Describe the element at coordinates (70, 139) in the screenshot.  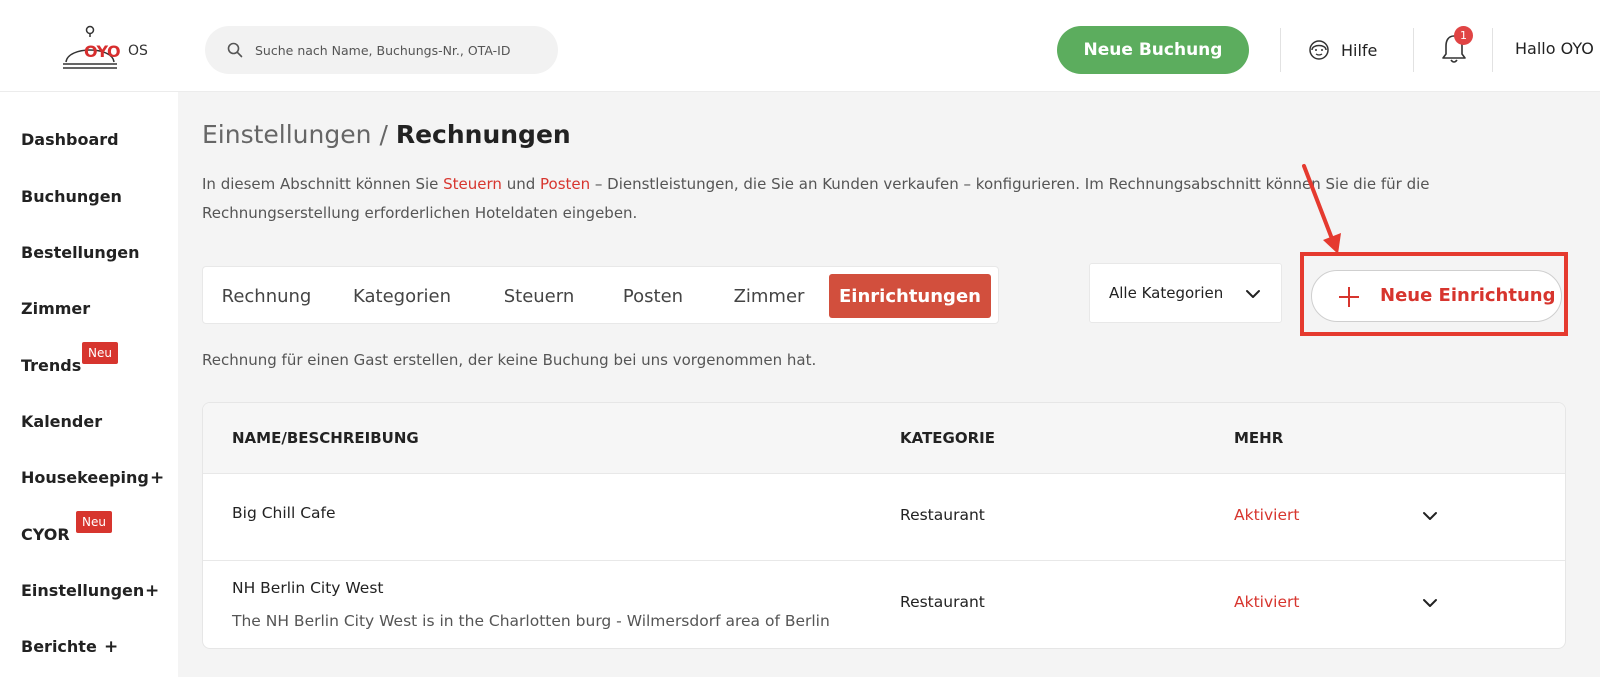
I see `sidebar-item-dashboard: Dashboard` at that location.